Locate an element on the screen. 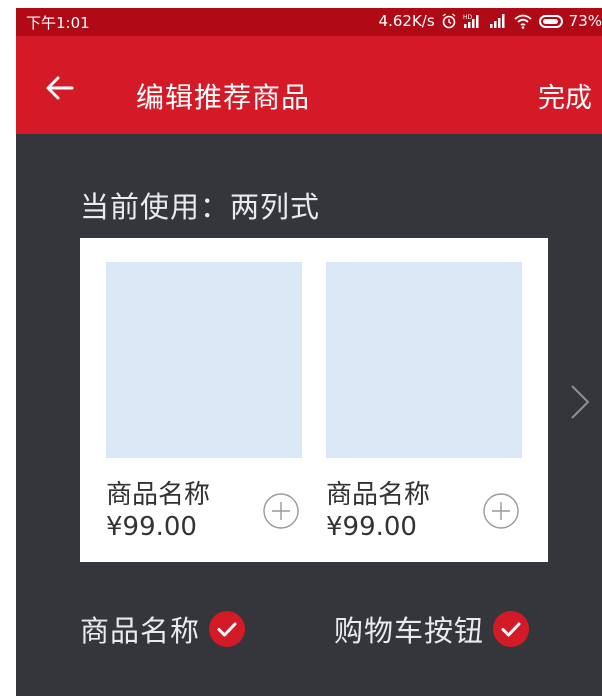  alarm-icon is located at coordinates (449, 21).